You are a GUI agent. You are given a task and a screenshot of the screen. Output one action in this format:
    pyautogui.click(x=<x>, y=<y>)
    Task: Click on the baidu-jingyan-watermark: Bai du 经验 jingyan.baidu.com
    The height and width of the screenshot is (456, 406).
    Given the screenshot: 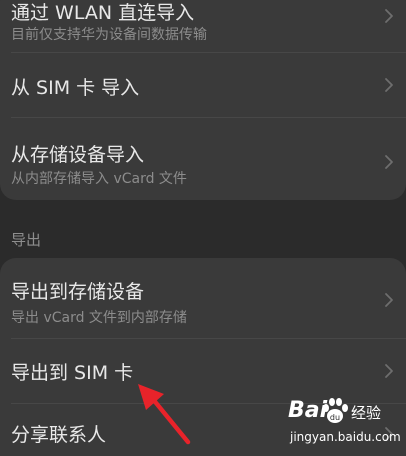 What is the action you would take?
    pyautogui.click(x=328, y=424)
    